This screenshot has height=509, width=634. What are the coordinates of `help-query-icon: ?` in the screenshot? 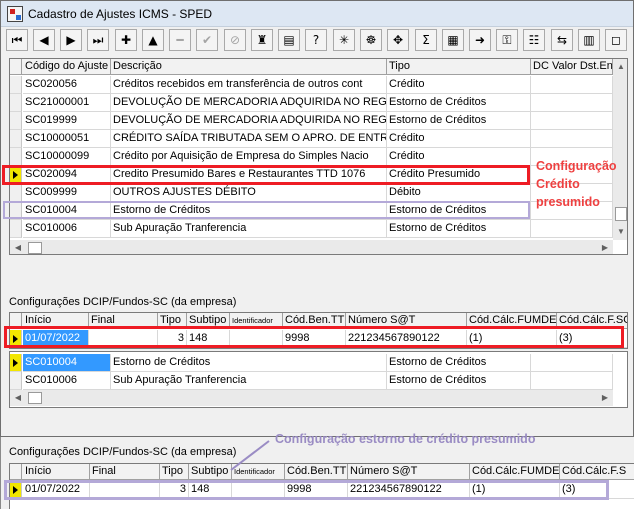 It's located at (316, 40).